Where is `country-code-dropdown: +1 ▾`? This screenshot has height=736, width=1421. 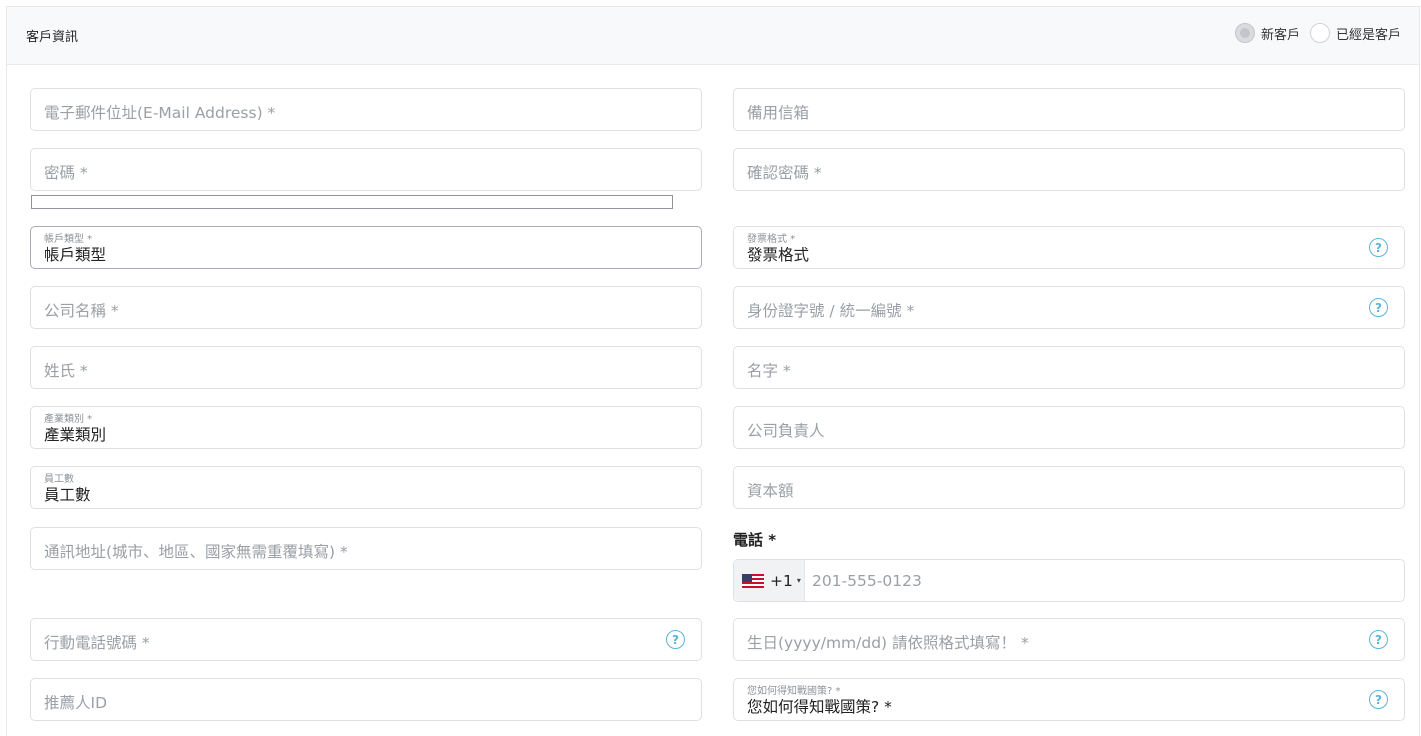
country-code-dropdown: +1 ▾ is located at coordinates (769, 580).